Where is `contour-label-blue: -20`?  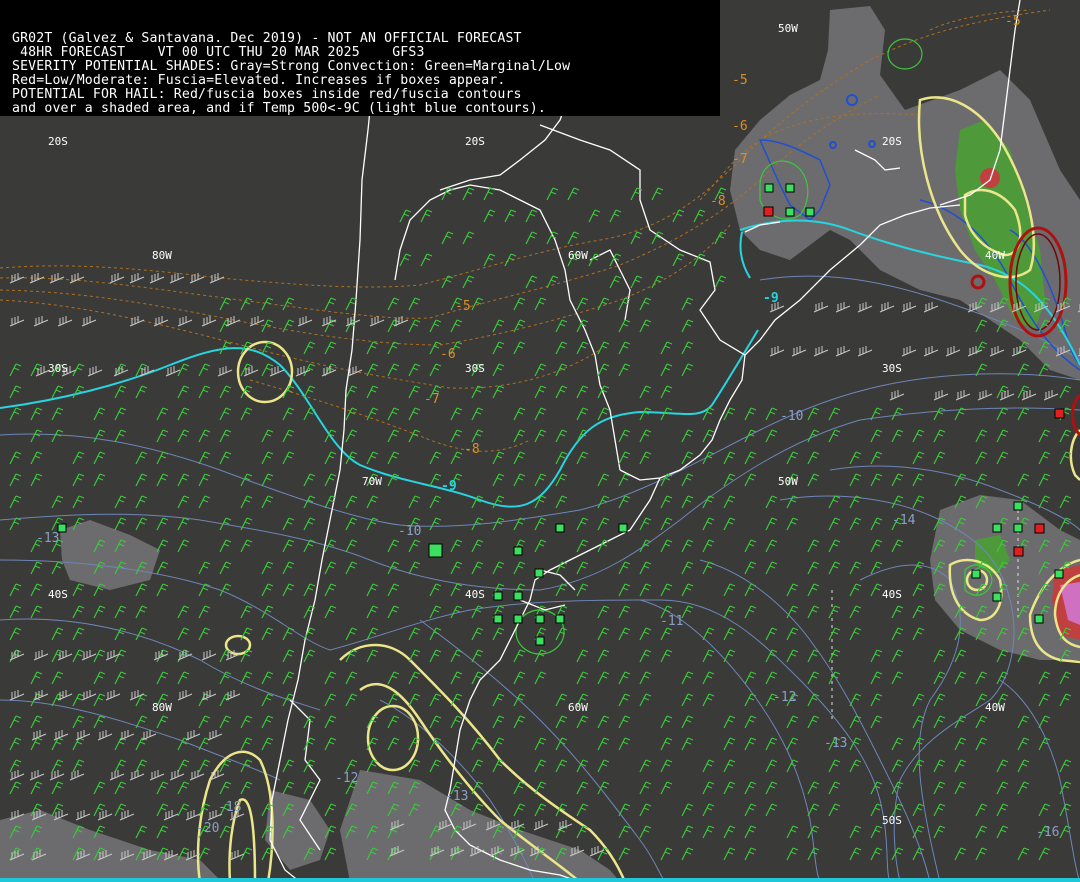 contour-label-blue: -20 is located at coordinates (207, 828).